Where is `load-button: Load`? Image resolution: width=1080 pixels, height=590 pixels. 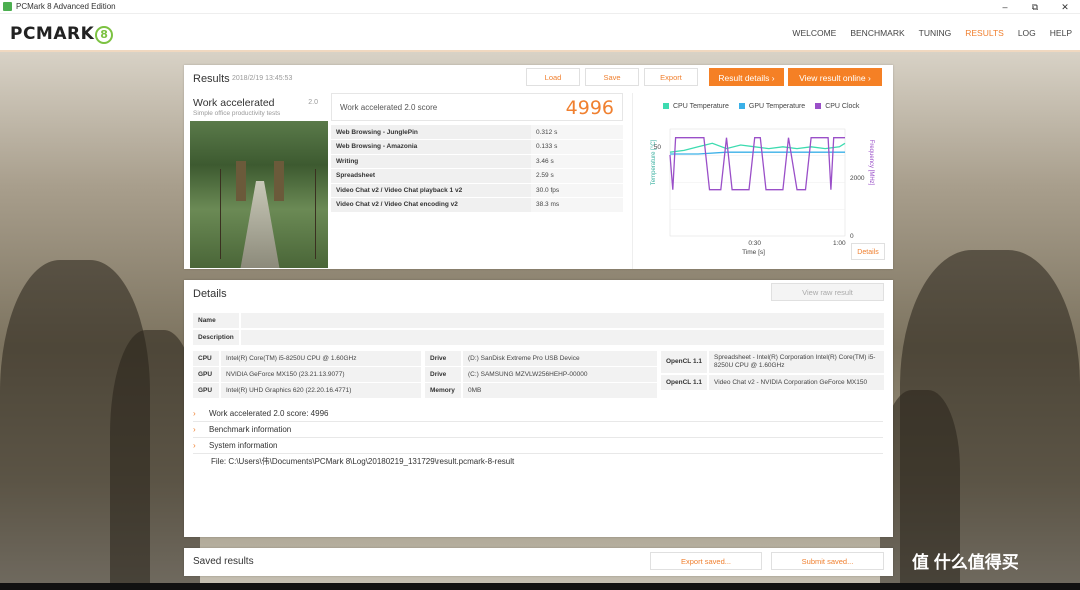 load-button: Load is located at coordinates (553, 77).